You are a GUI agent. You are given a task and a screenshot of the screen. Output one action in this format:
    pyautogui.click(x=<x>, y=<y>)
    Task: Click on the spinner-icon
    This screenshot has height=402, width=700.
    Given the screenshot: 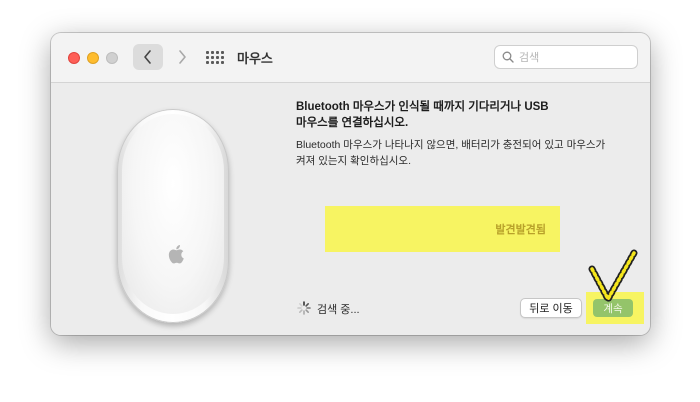 What is the action you would take?
    pyautogui.click(x=304, y=308)
    